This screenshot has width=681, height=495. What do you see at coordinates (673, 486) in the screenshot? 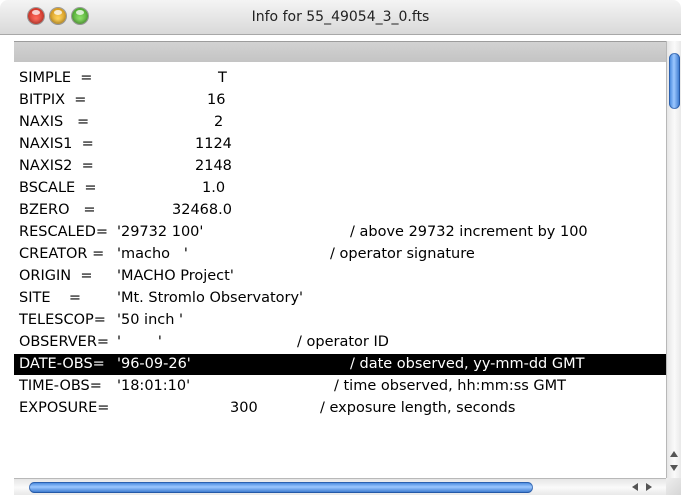
I see `resize-grip-icon` at bounding box center [673, 486].